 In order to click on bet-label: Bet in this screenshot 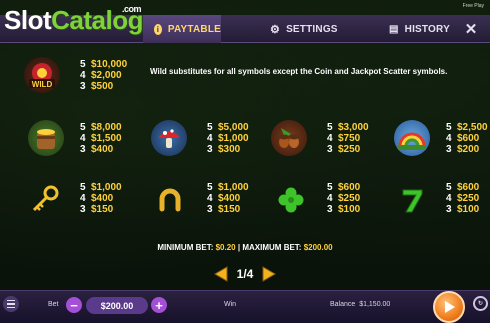, I will do `click(53, 304)`.